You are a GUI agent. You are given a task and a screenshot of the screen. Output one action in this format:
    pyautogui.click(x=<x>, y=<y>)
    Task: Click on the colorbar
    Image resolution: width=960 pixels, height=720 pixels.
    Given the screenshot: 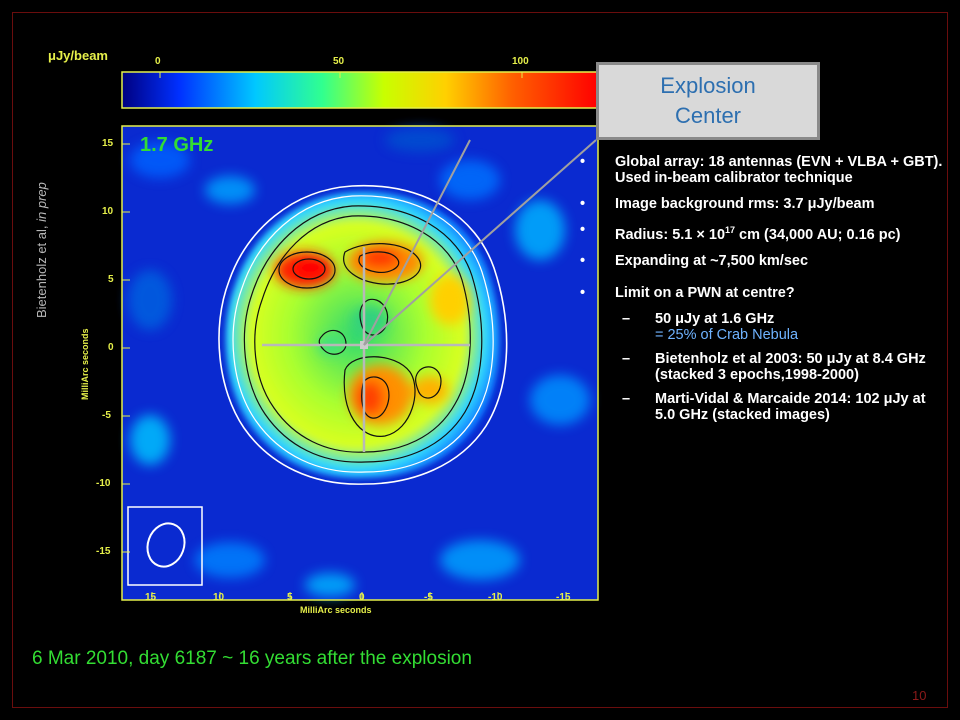 What is the action you would take?
    pyautogui.click(x=360, y=90)
    